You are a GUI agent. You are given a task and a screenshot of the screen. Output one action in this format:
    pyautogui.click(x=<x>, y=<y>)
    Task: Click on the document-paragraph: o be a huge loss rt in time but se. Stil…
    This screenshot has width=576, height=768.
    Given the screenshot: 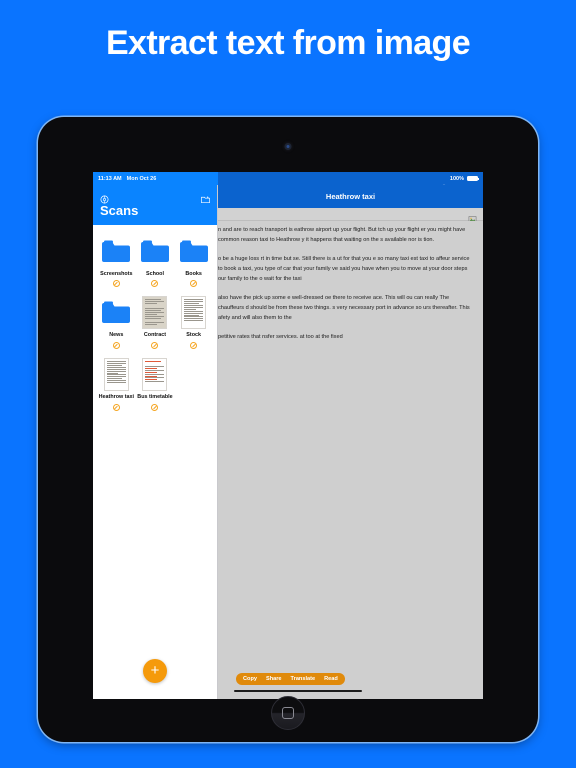 What is the action you would take?
    pyautogui.click(x=344, y=268)
    